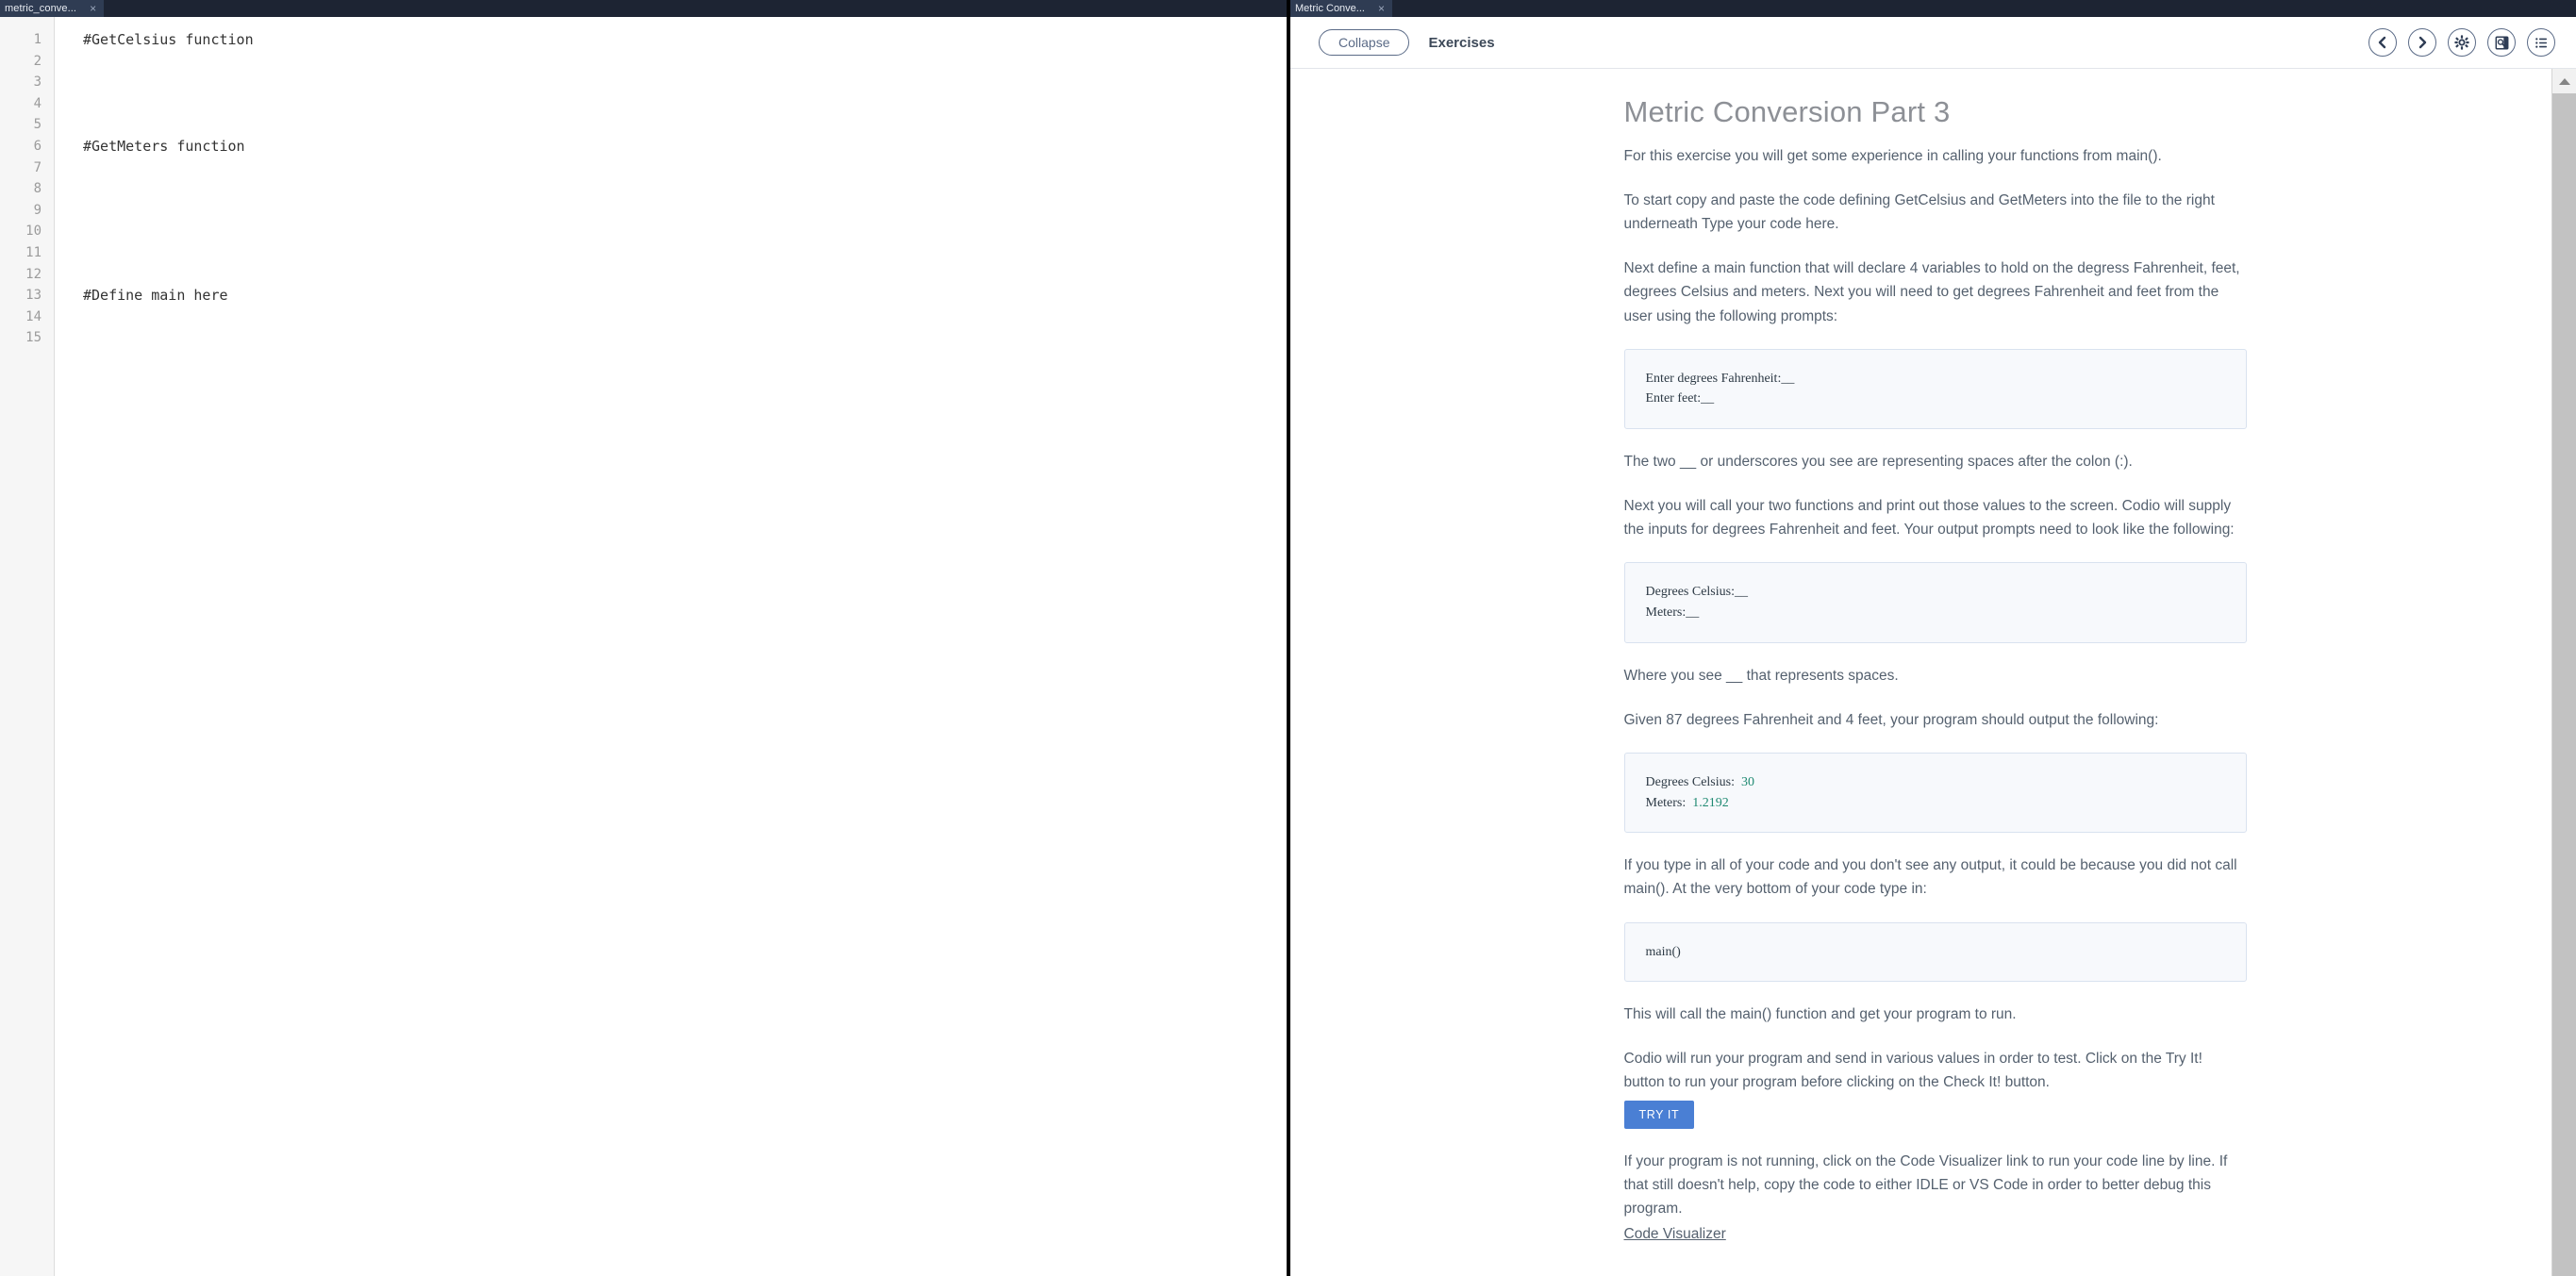 The width and height of the screenshot is (2576, 1276). I want to click on spaces-note-paragraph: Where you see __ that represents spaces., so click(1761, 675).